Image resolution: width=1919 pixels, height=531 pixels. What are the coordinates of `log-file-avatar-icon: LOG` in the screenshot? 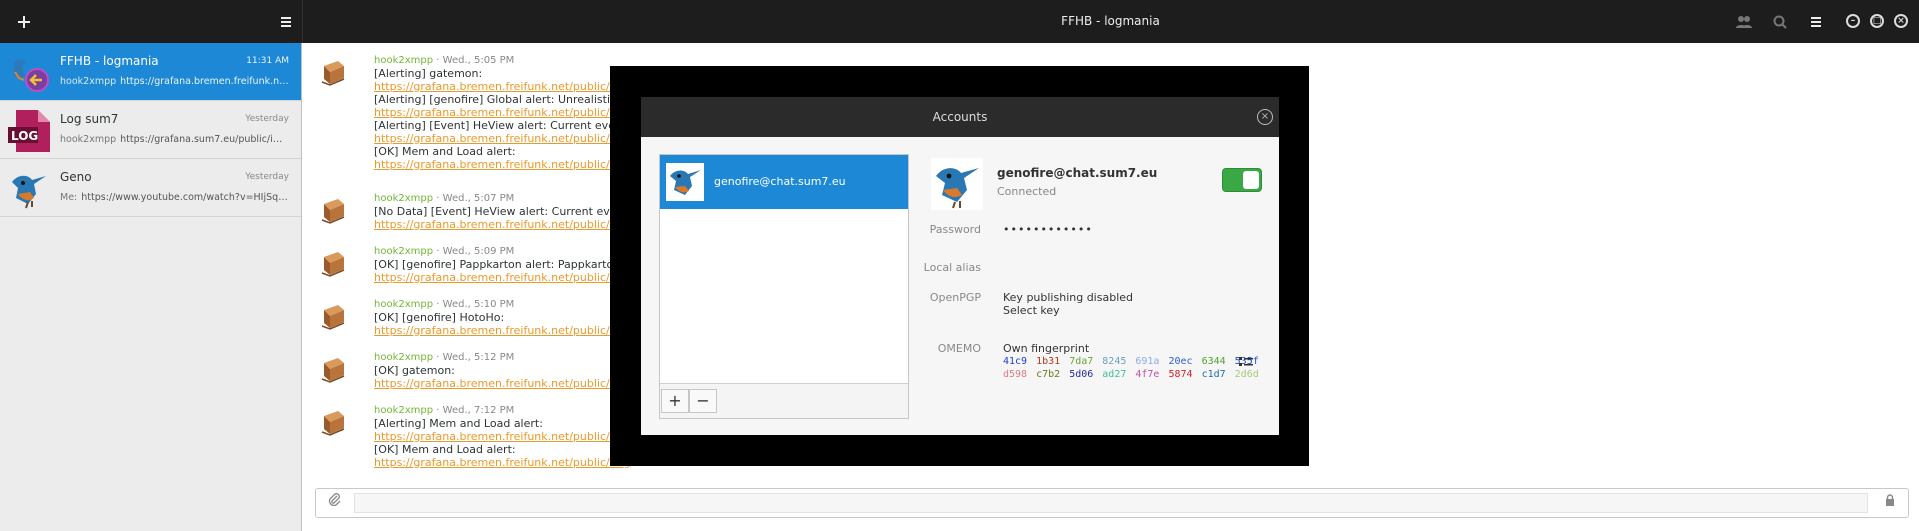 It's located at (29, 131).